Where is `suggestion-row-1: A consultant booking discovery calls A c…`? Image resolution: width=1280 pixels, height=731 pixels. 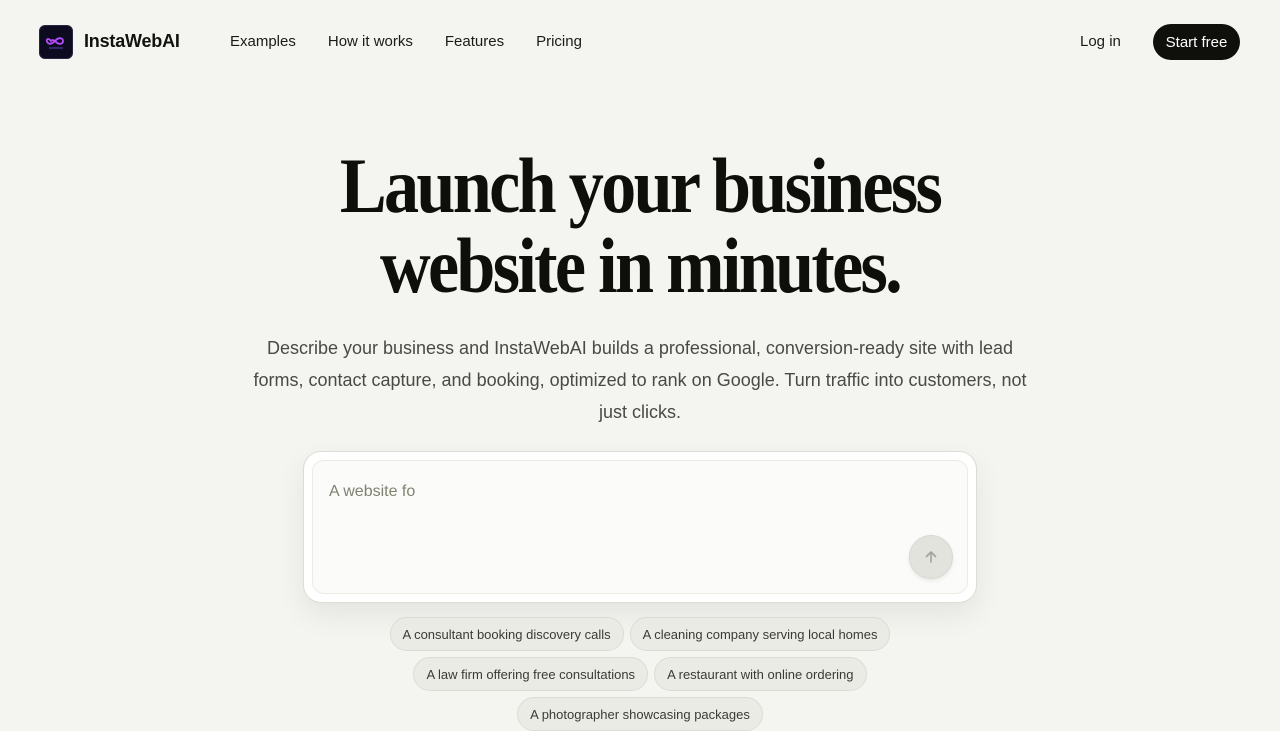
suggestion-row-1: A consultant booking discovery calls A c… is located at coordinates (640, 634).